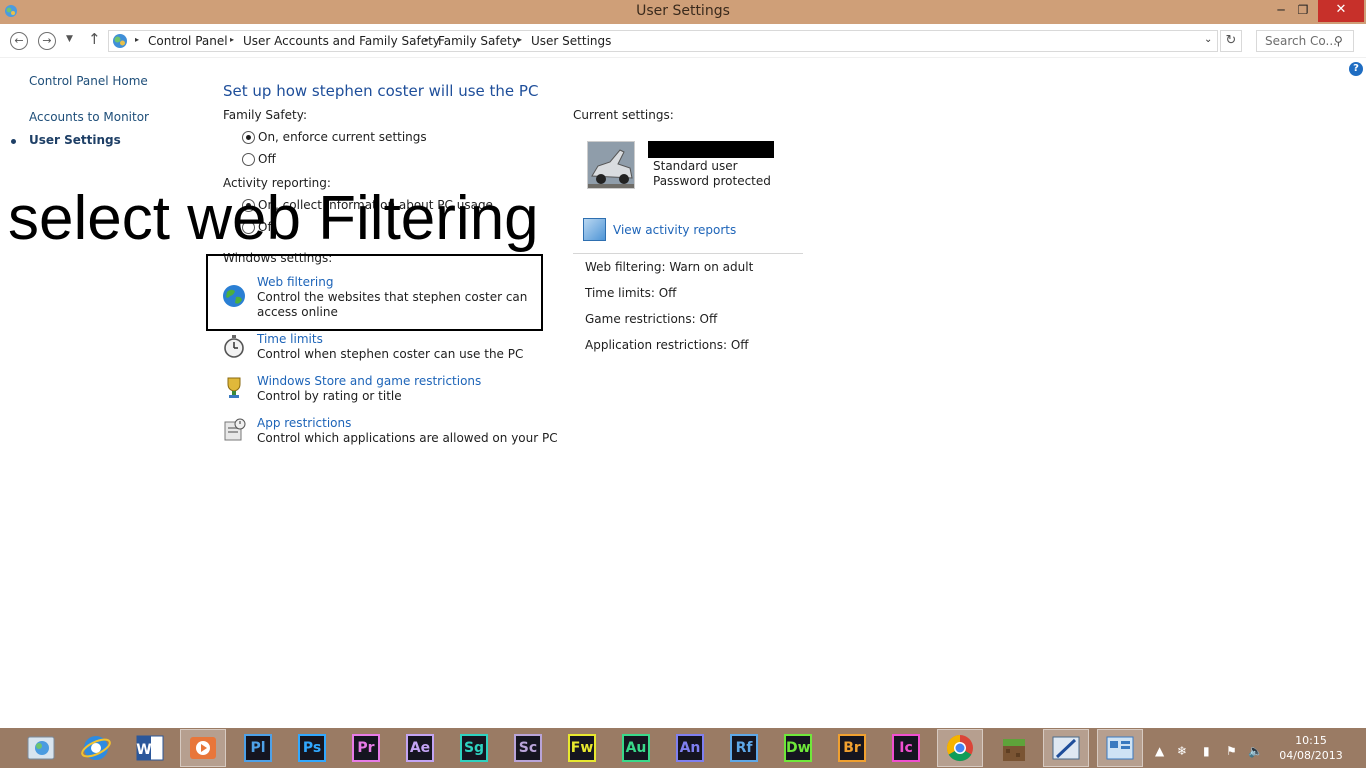  I want to click on web-filtering-setting: Web filtering: Warn on adult, so click(669, 267).